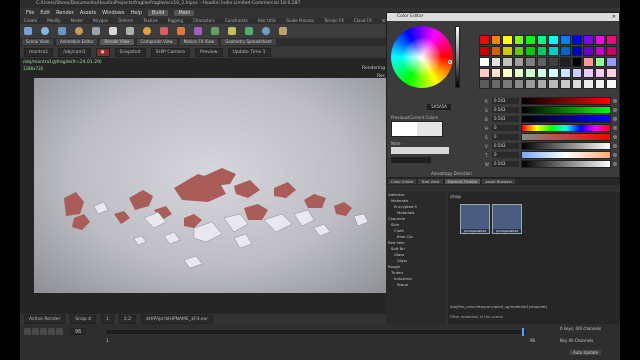  What do you see at coordinates (450, 62) in the screenshot?
I see `color-wheel-handle` at bounding box center [450, 62].